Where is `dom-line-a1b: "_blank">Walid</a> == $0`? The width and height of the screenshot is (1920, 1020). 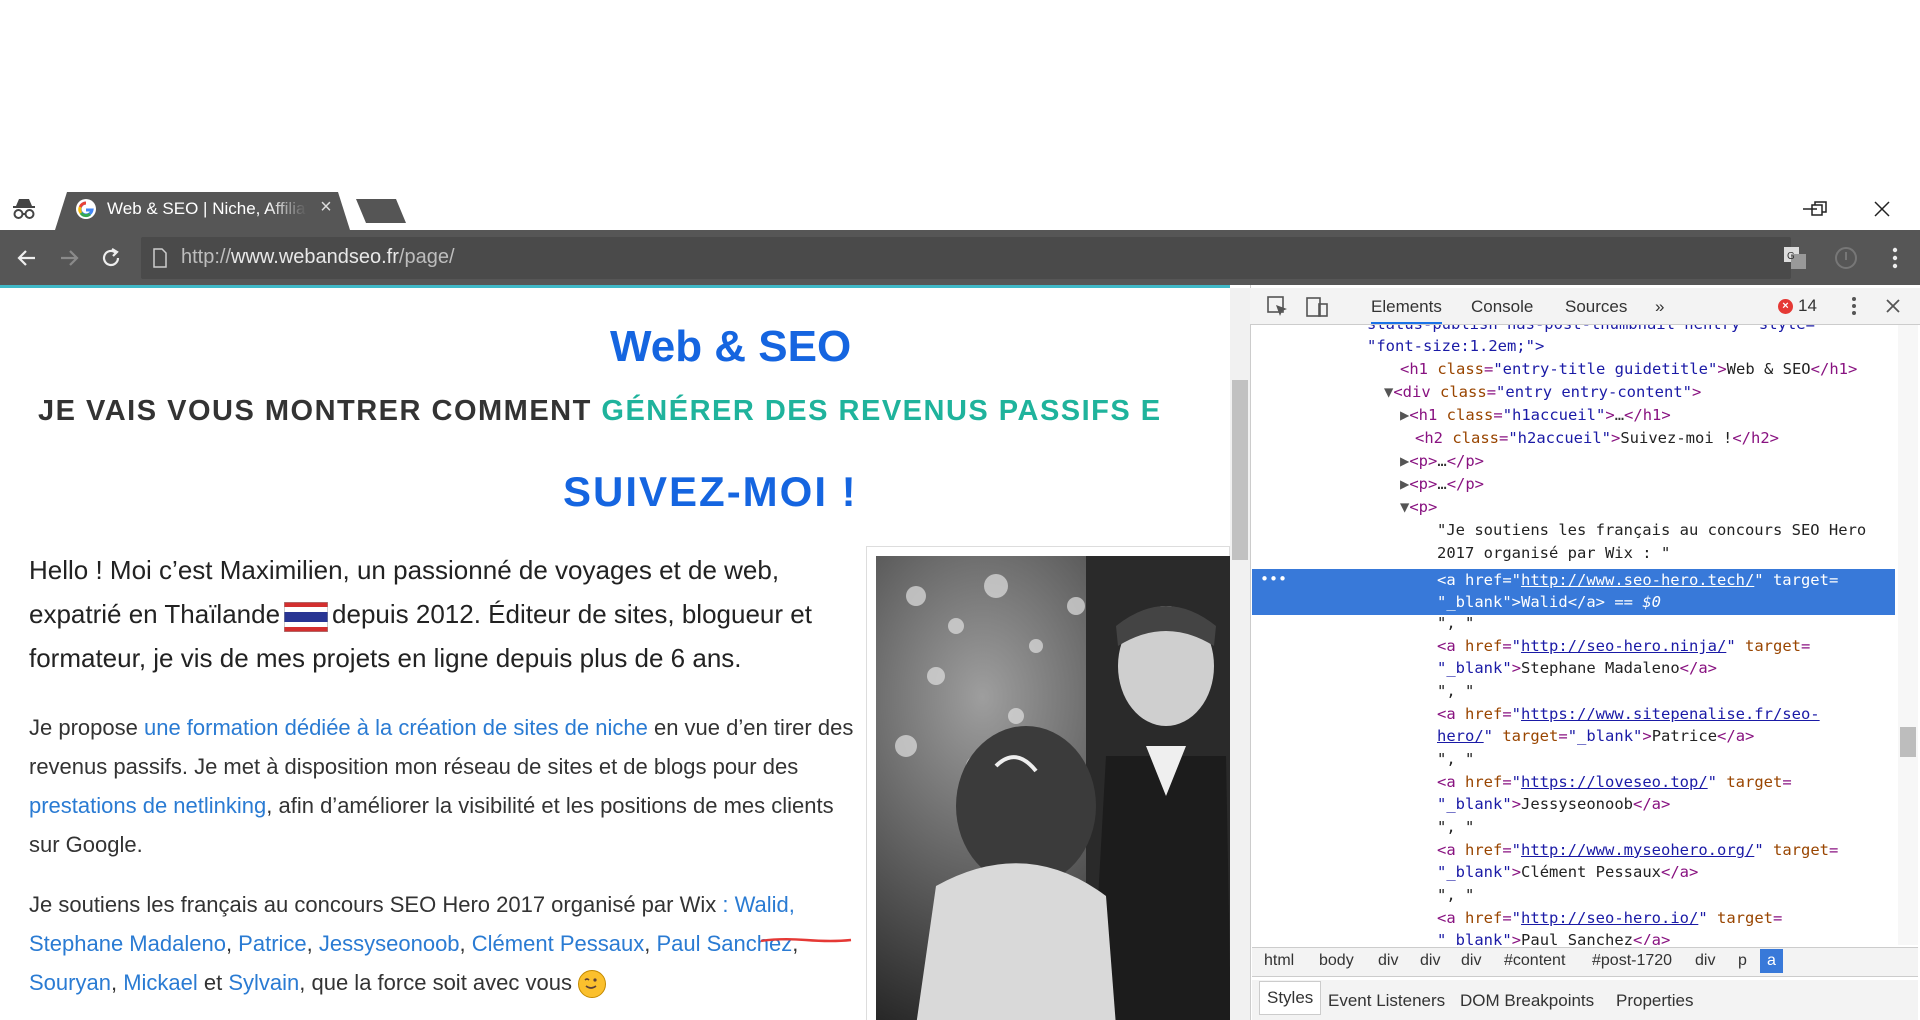 dom-line-a1b: "_blank">Walid</a> == $0 is located at coordinates (1549, 602).